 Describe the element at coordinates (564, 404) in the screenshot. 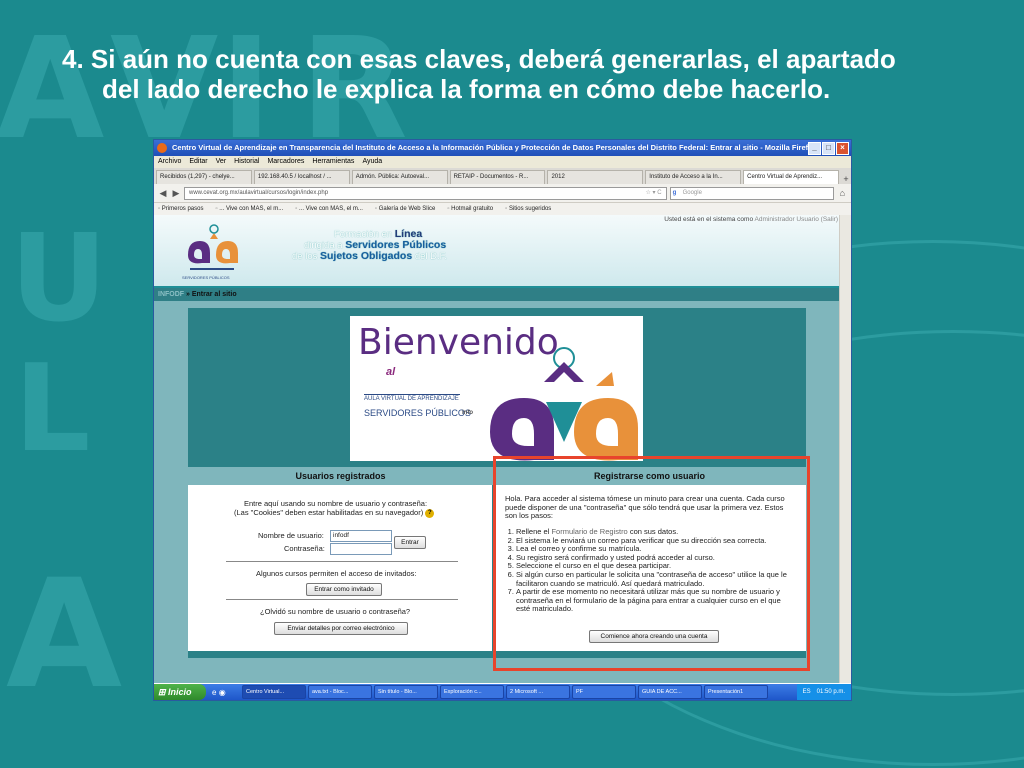

I see `ava-big-logo` at that location.